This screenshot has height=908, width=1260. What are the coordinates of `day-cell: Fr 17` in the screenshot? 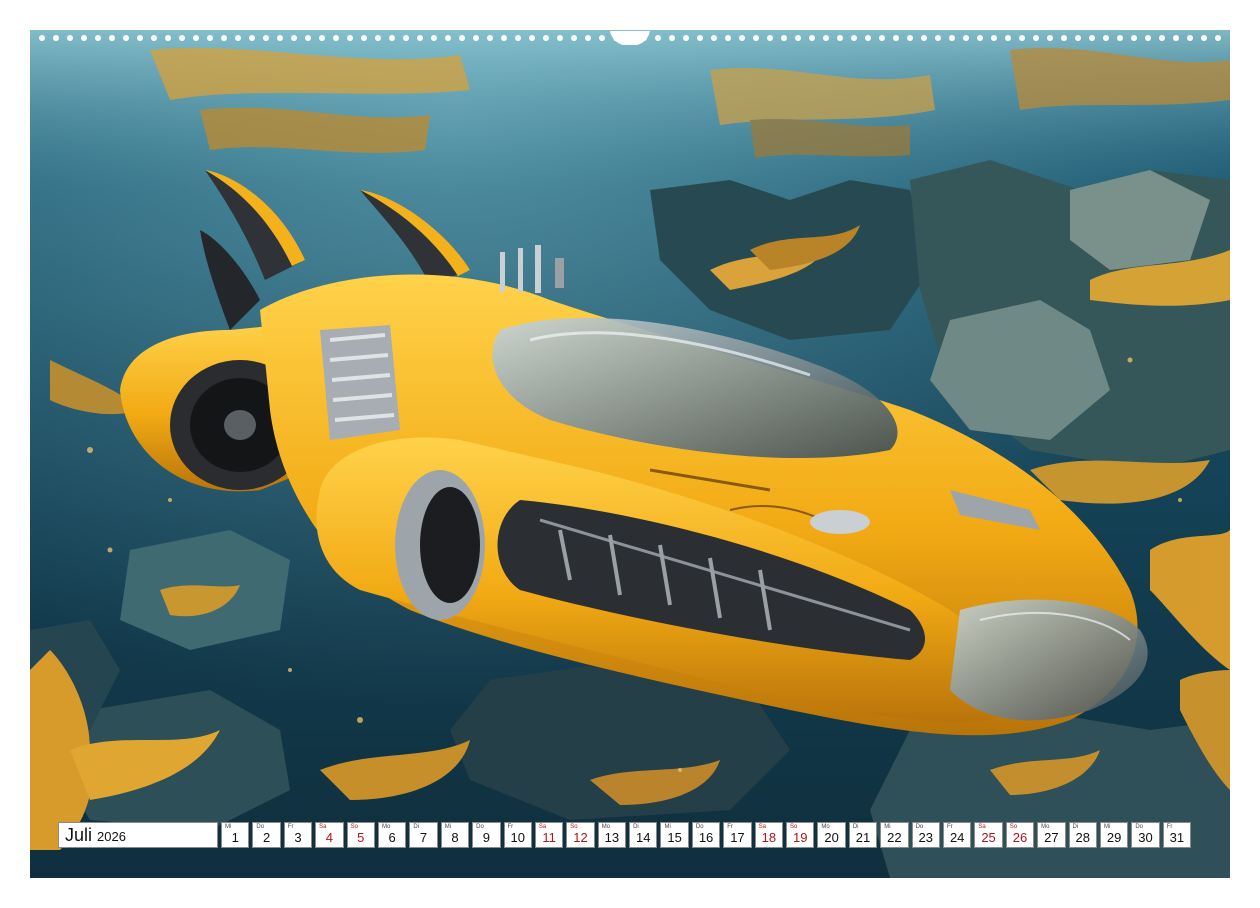 It's located at (737, 835).